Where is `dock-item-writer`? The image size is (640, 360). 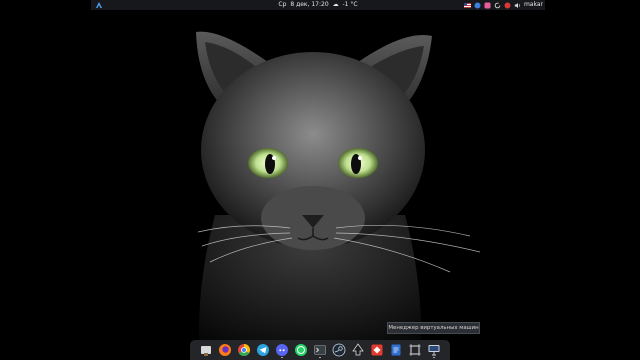
dock-item-writer is located at coordinates (396, 350).